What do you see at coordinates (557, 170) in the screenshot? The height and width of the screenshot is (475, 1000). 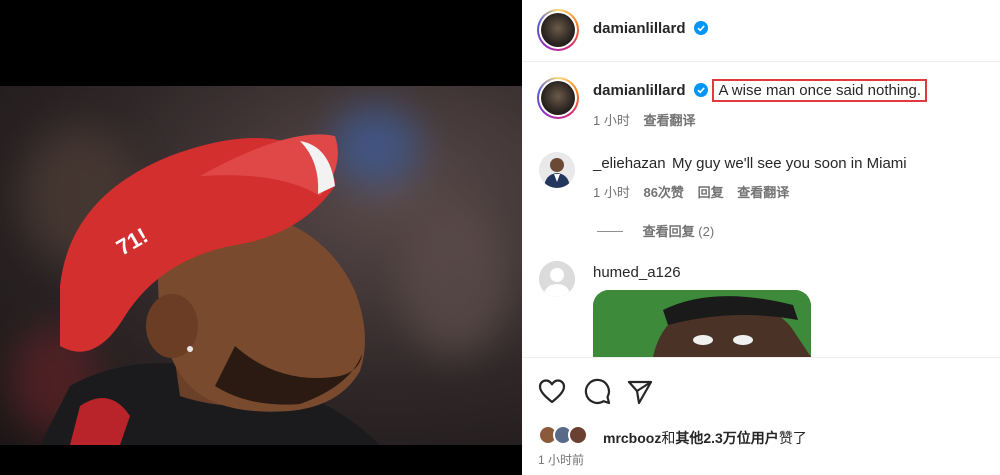 I see `commenter-avatar` at bounding box center [557, 170].